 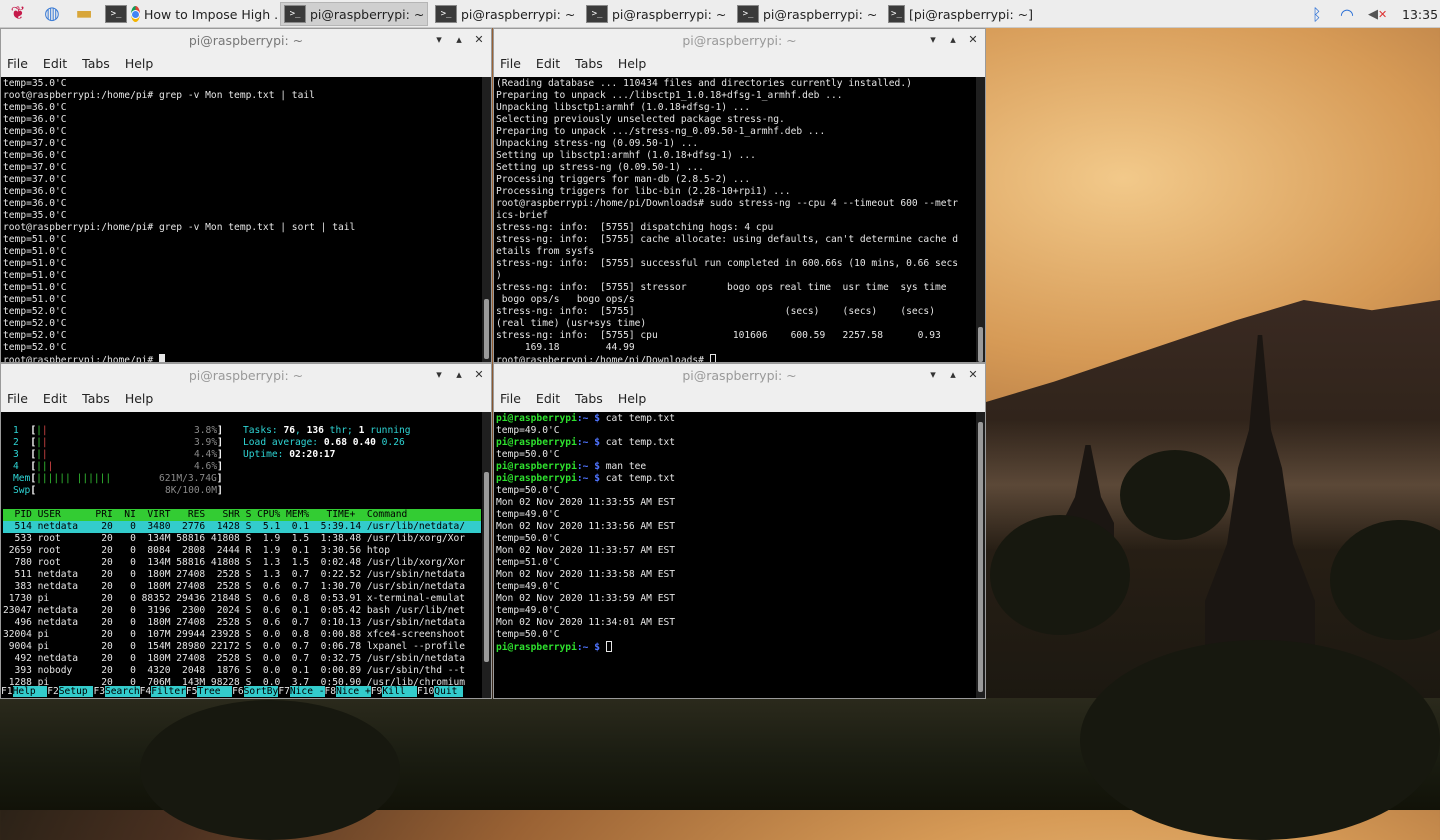 What do you see at coordinates (637, 478) in the screenshot?
I see `command-text: cat temp.txt` at bounding box center [637, 478].